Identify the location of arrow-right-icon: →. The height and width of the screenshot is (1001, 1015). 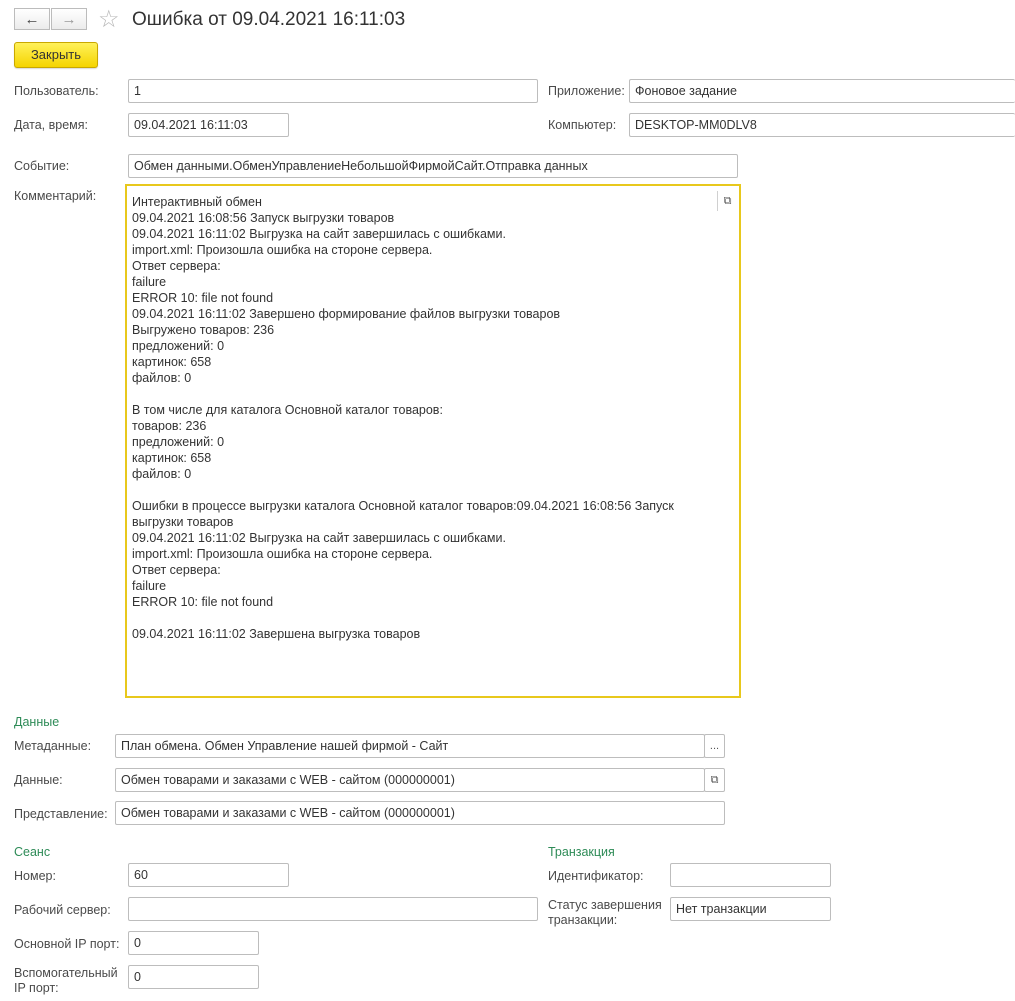
(69, 19).